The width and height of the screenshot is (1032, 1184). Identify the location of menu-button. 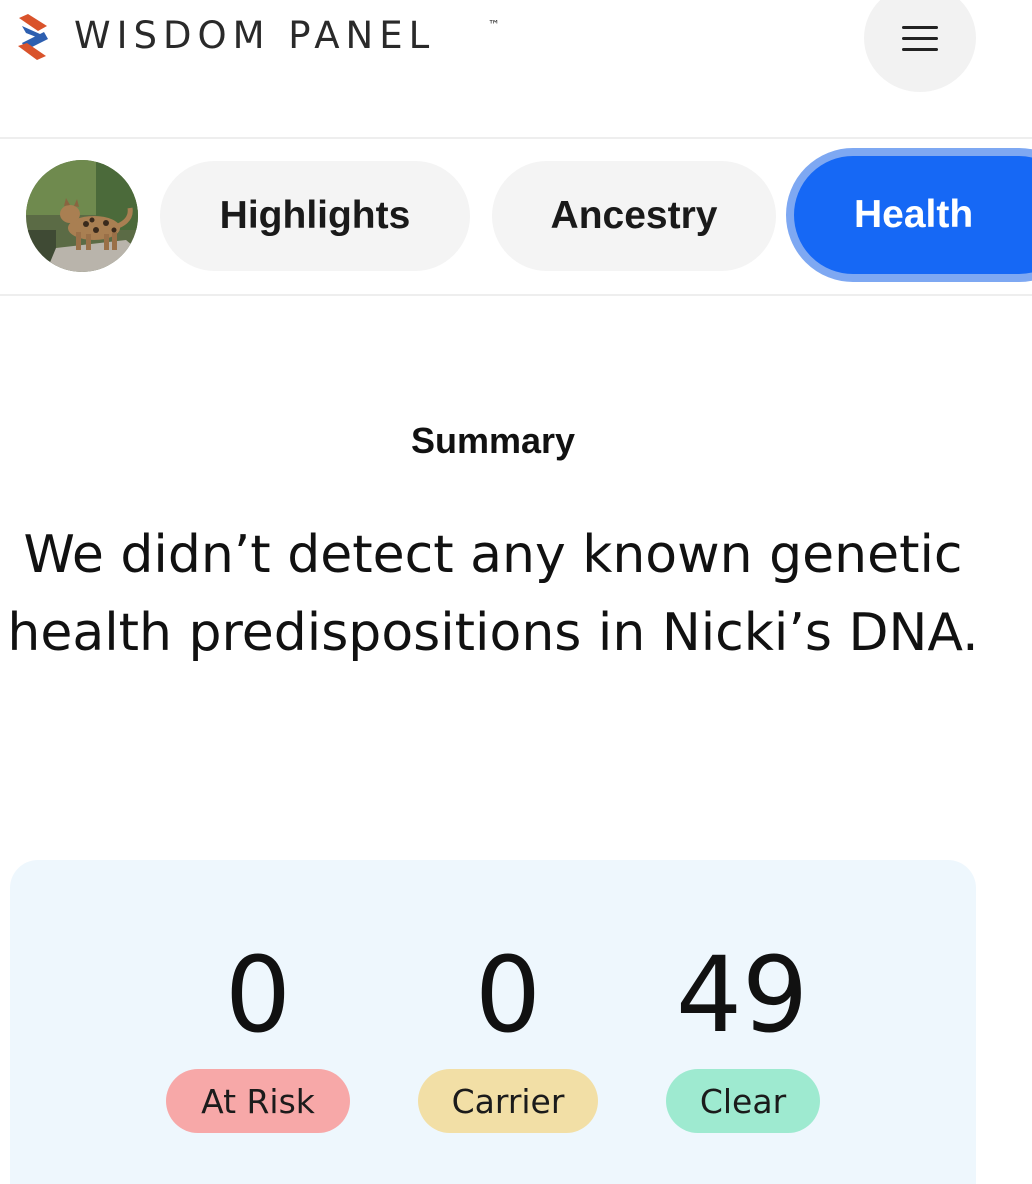
(920, 46).